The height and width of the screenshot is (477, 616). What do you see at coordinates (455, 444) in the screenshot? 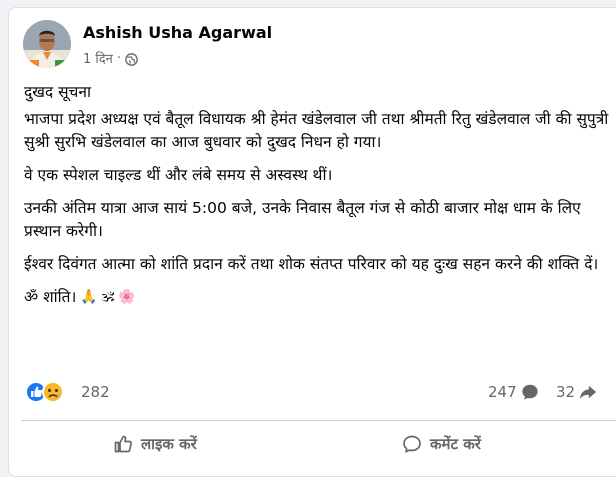
I see `comment-button-label: कमेंट करें` at bounding box center [455, 444].